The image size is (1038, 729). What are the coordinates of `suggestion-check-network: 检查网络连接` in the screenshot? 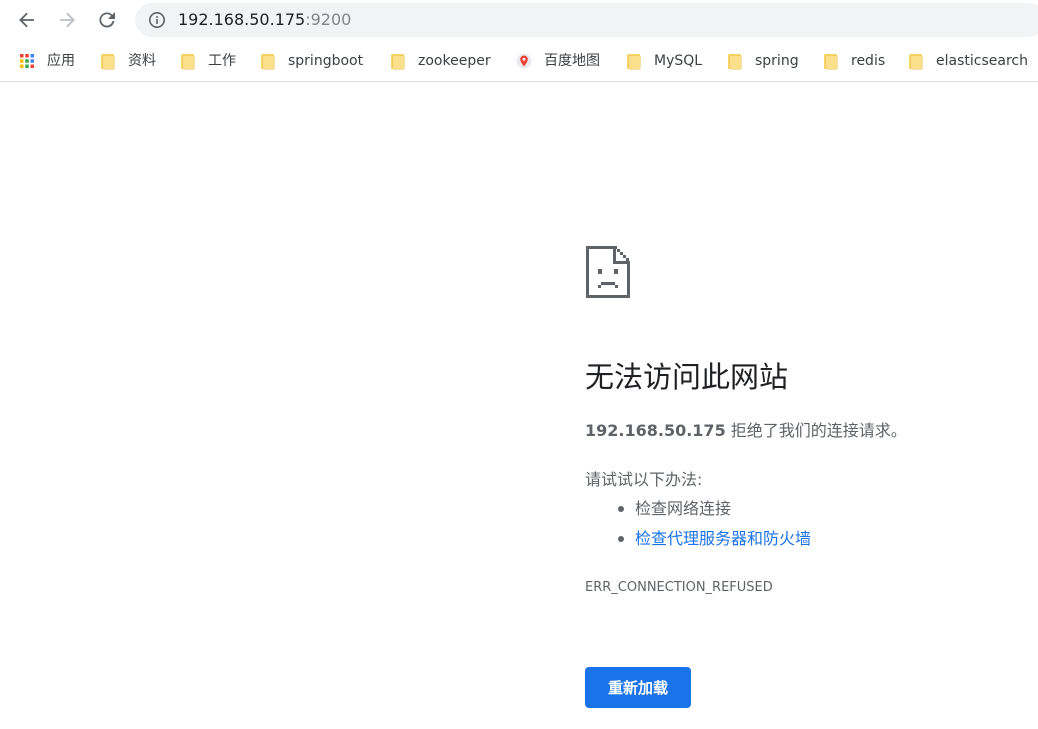 It's located at (683, 508).